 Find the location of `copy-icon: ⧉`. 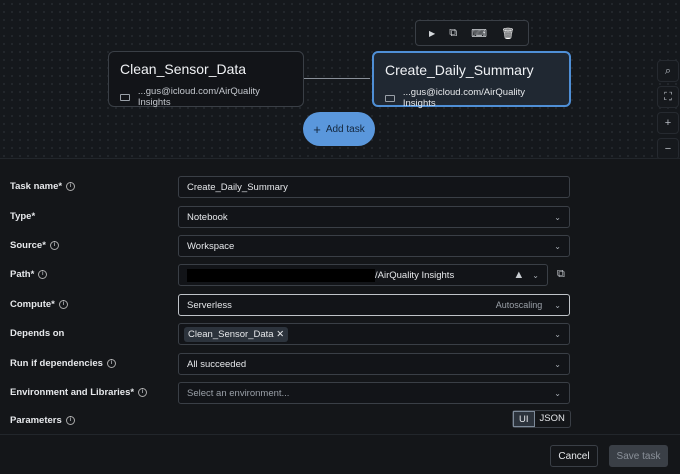

copy-icon: ⧉ is located at coordinates (561, 274).